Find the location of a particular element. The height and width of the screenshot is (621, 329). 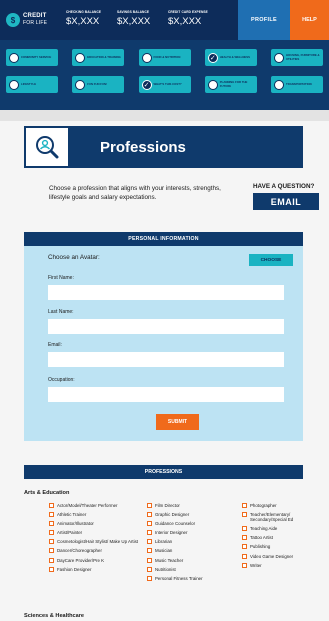

last-name-field is located at coordinates (166, 326).